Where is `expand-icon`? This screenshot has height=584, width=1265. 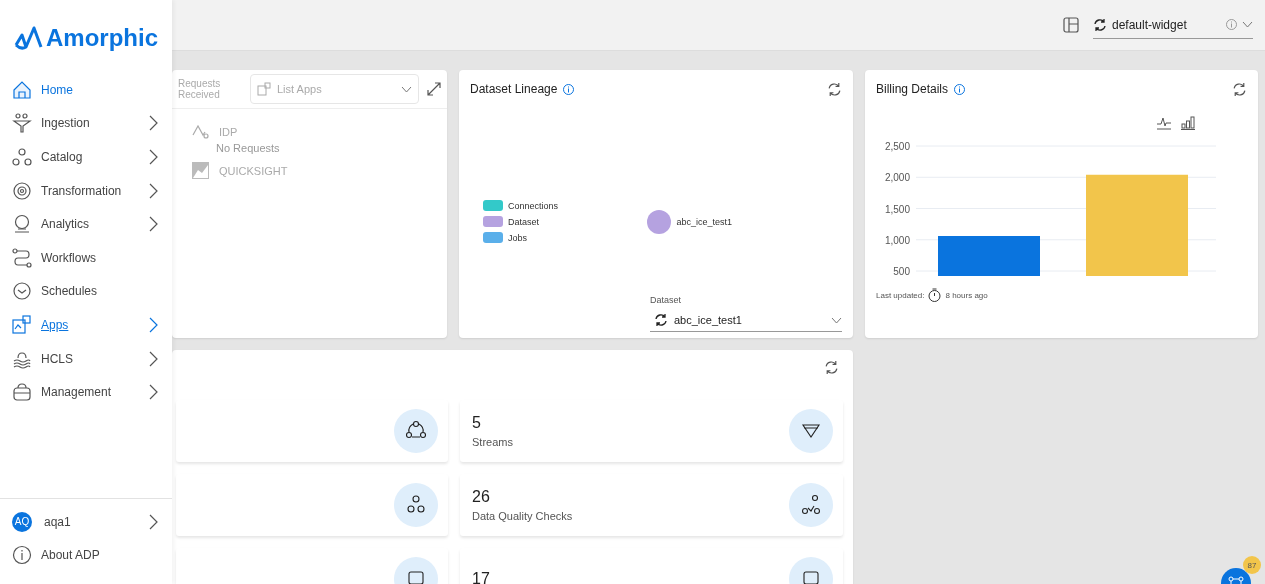
expand-icon is located at coordinates (434, 89).